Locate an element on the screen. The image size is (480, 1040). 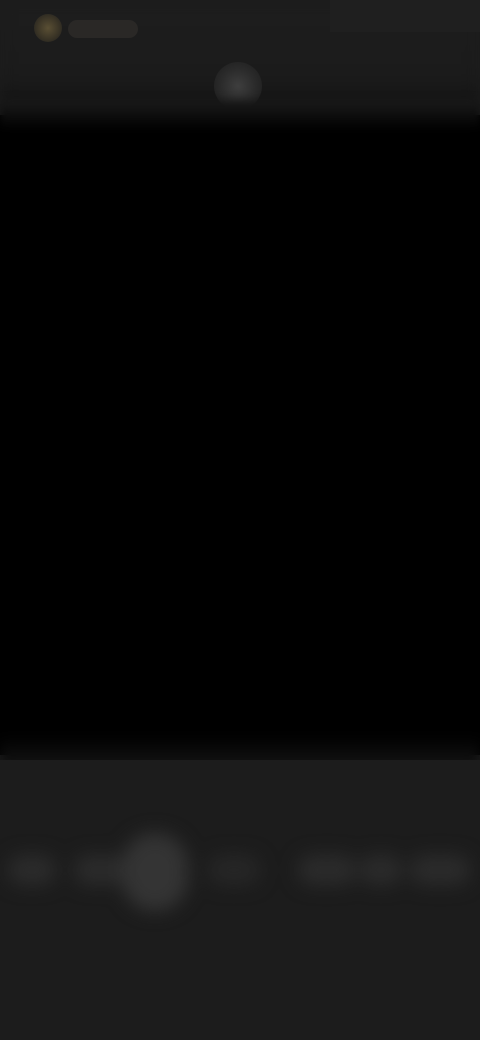
mode-item-active is located at coordinates (155, 872).